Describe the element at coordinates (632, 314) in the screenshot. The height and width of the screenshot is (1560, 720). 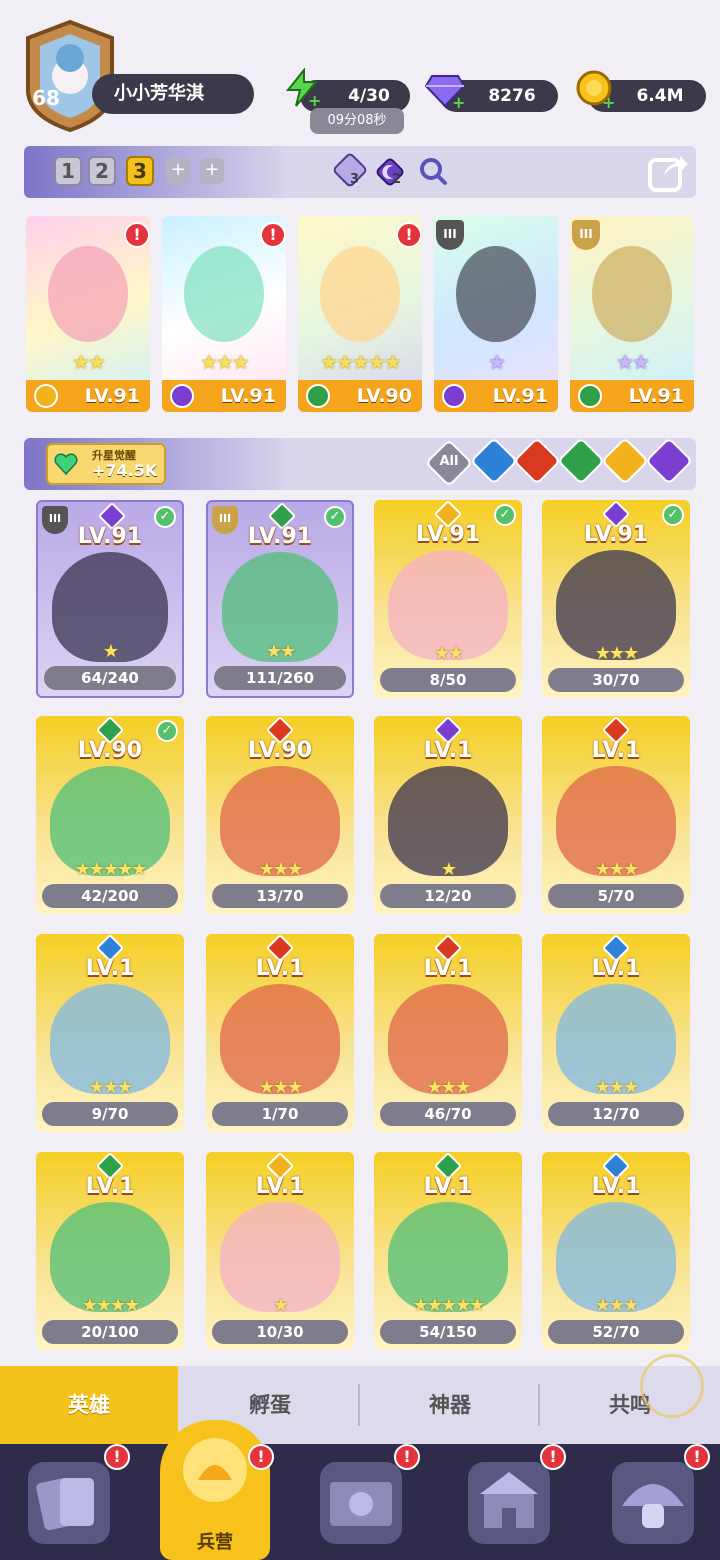
I see `team-hero-card: ★★ LV.91 III` at that location.